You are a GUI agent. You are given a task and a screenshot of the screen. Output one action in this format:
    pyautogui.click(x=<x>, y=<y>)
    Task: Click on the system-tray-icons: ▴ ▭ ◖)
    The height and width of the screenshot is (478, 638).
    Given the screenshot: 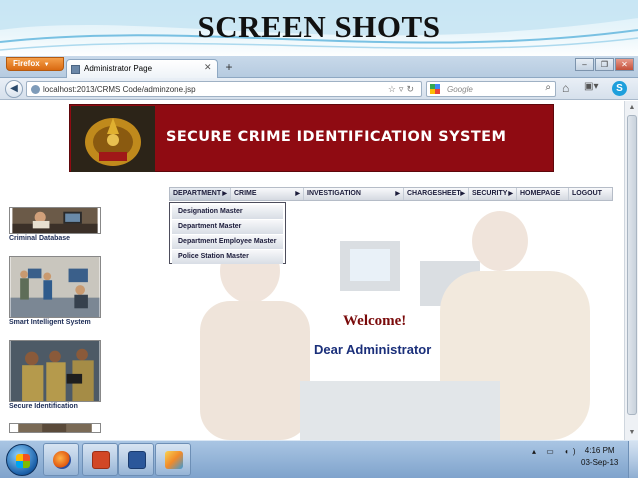 What is the action you would take?
    pyautogui.click(x=556, y=451)
    